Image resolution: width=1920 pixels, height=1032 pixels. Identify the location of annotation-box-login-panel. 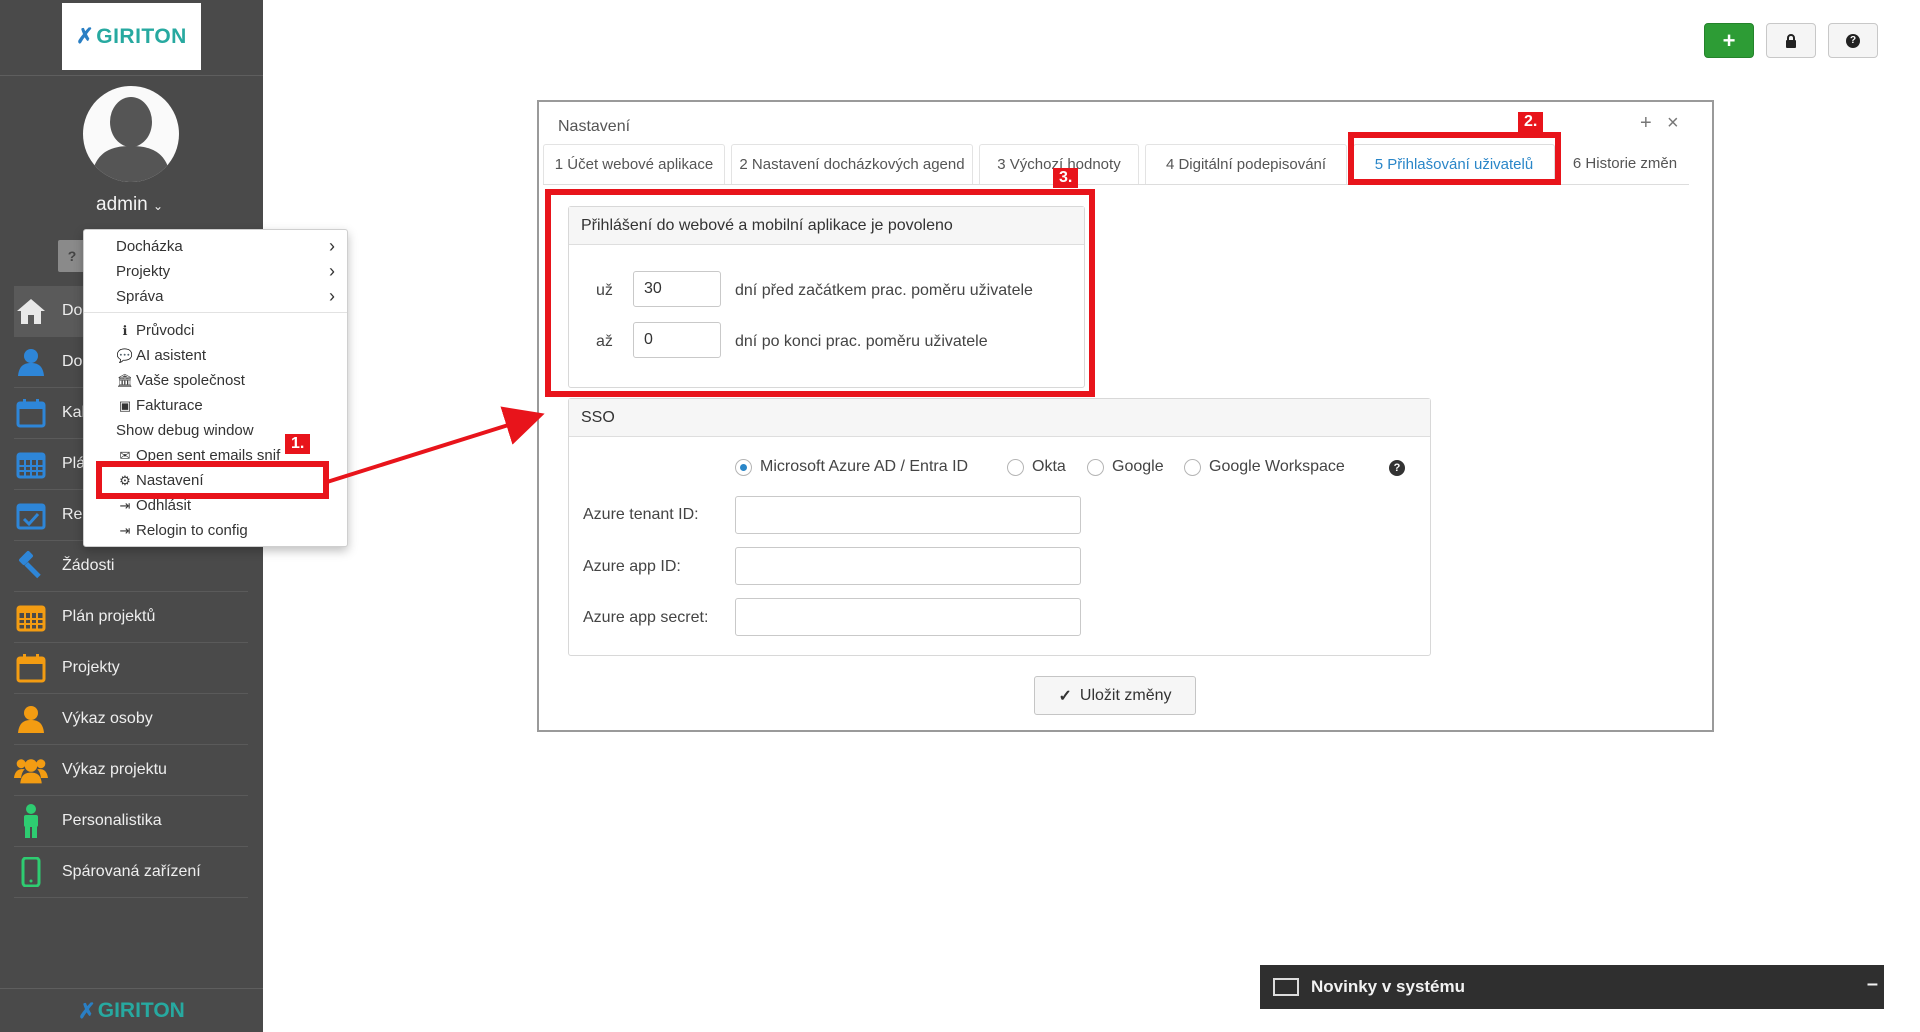
(820, 293).